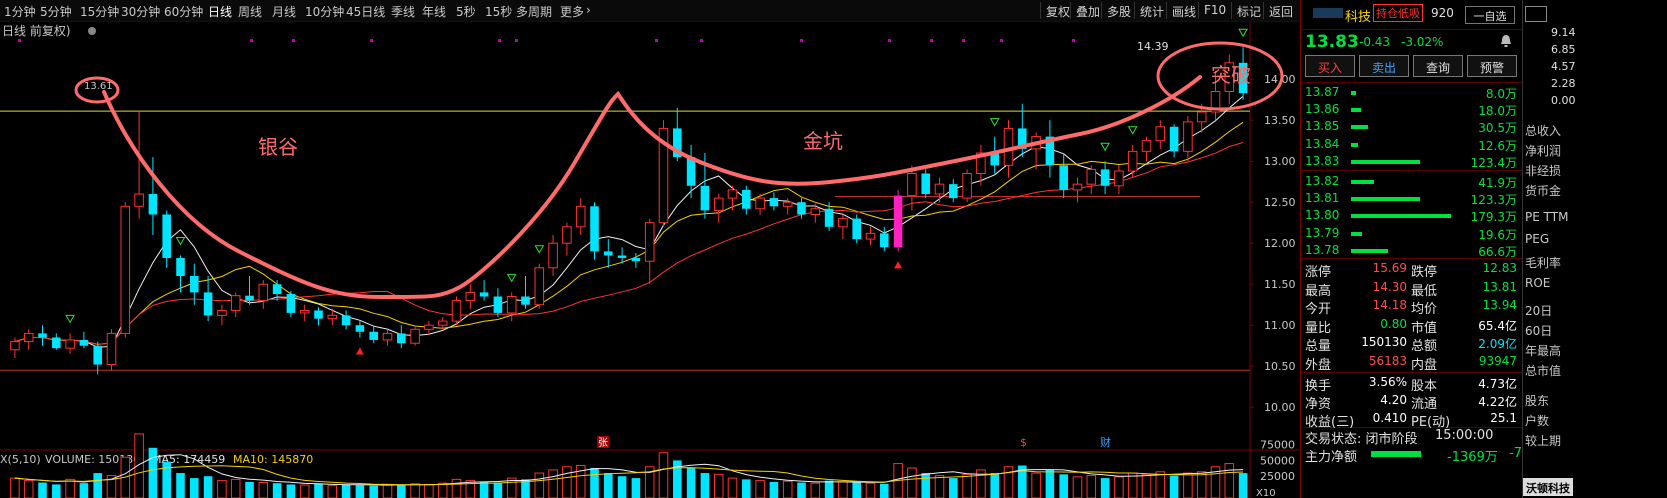  Describe the element at coordinates (1384, 66) in the screenshot. I see `trade-button-1: 卖出` at that location.